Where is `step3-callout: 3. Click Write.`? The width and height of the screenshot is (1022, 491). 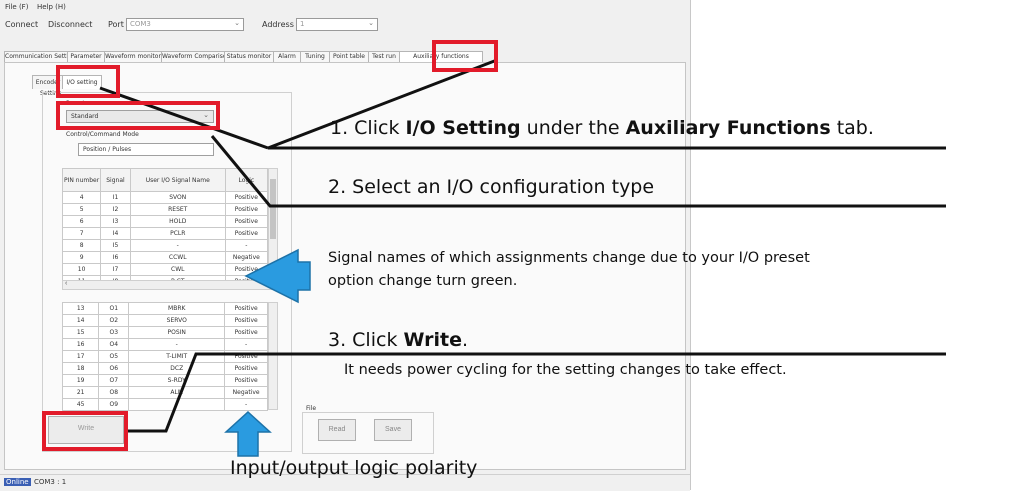
step3-callout: 3. Click Write. is located at coordinates (398, 340).